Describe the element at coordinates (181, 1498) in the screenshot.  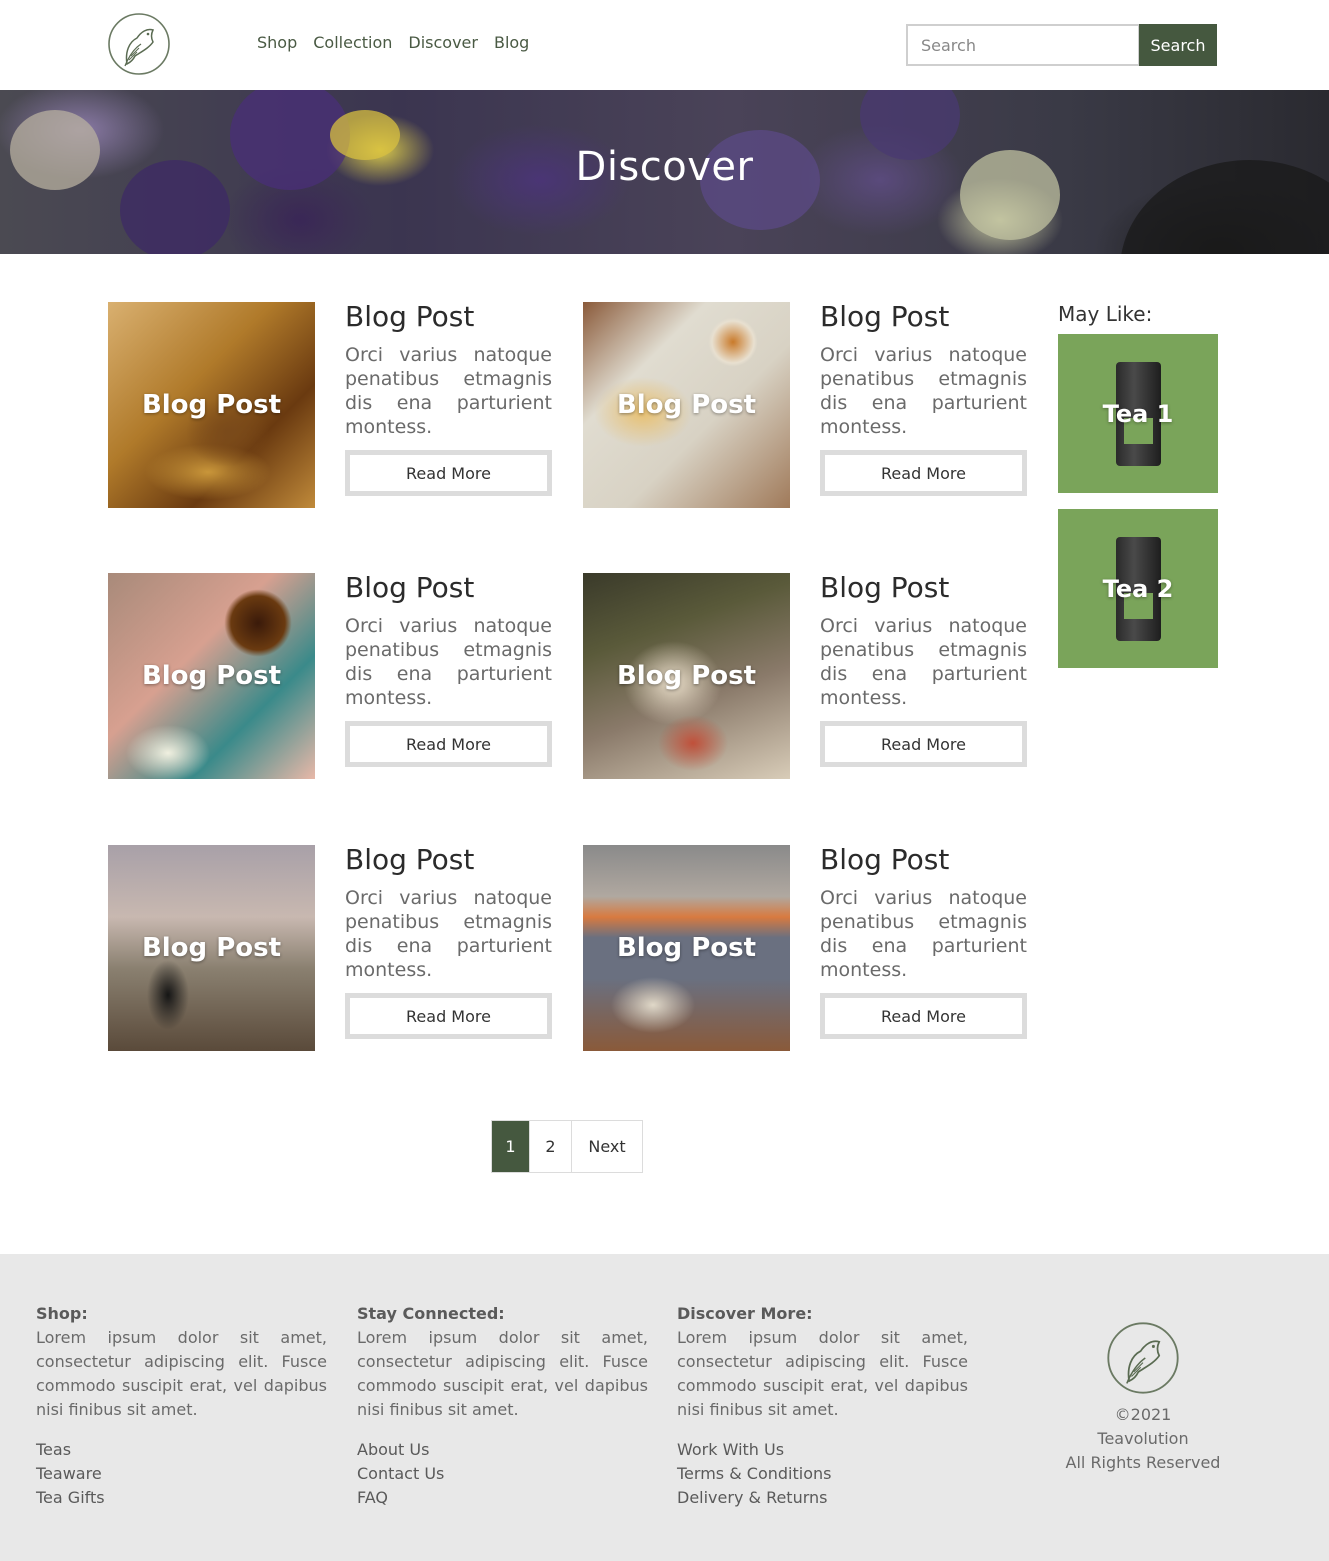
I see `footer-link-tea-gifts: Tea Gifts` at that location.